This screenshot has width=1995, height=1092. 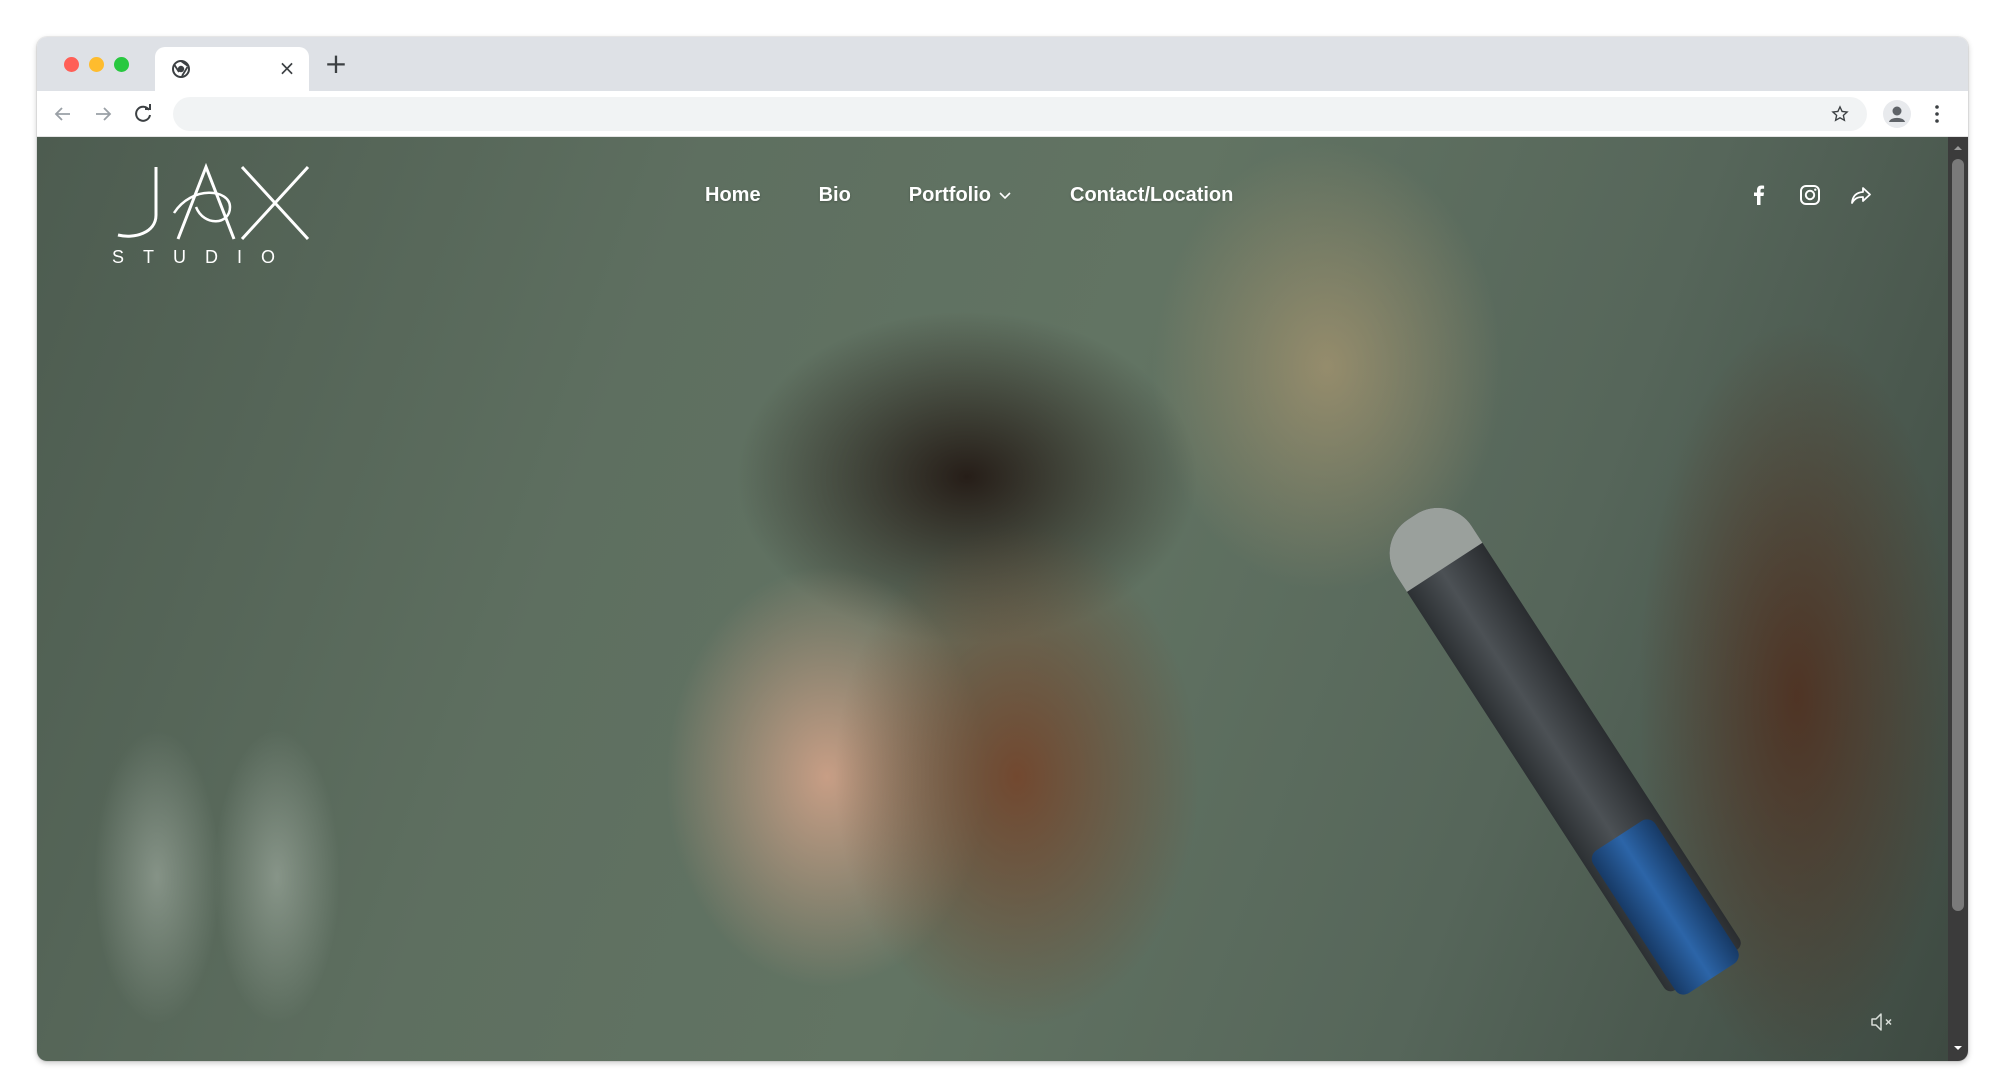 I want to click on nav-portfolio-dropdown: Portfolio, so click(x=960, y=195).